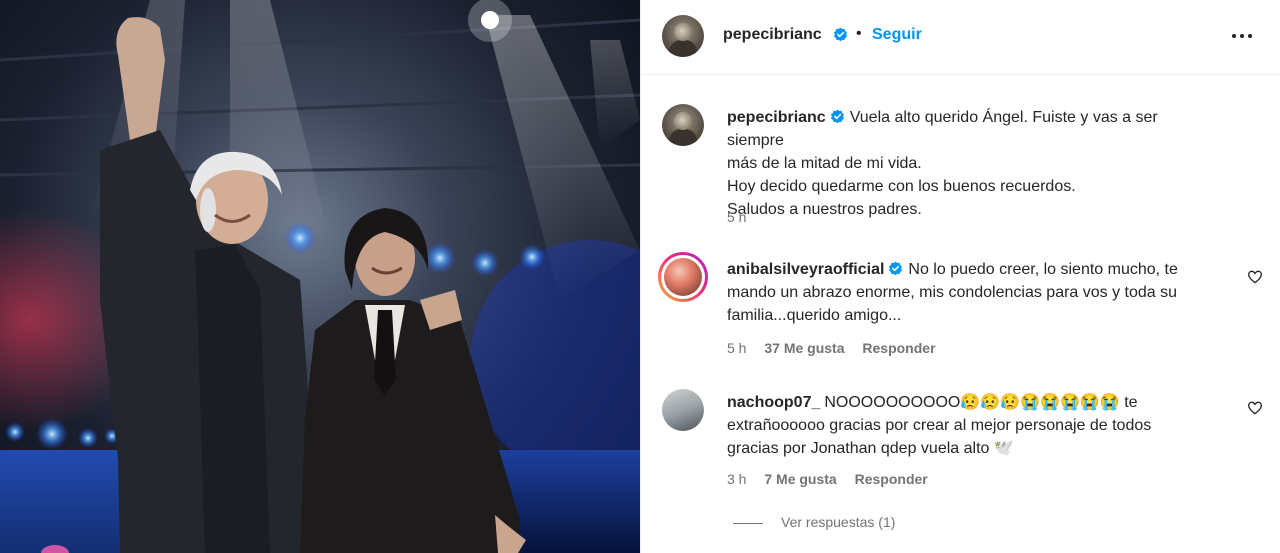 Image resolution: width=1280 pixels, height=553 pixels. What do you see at coordinates (824, 209) in the screenshot?
I see `caption-line: Saludos a nuestros padres.` at bounding box center [824, 209].